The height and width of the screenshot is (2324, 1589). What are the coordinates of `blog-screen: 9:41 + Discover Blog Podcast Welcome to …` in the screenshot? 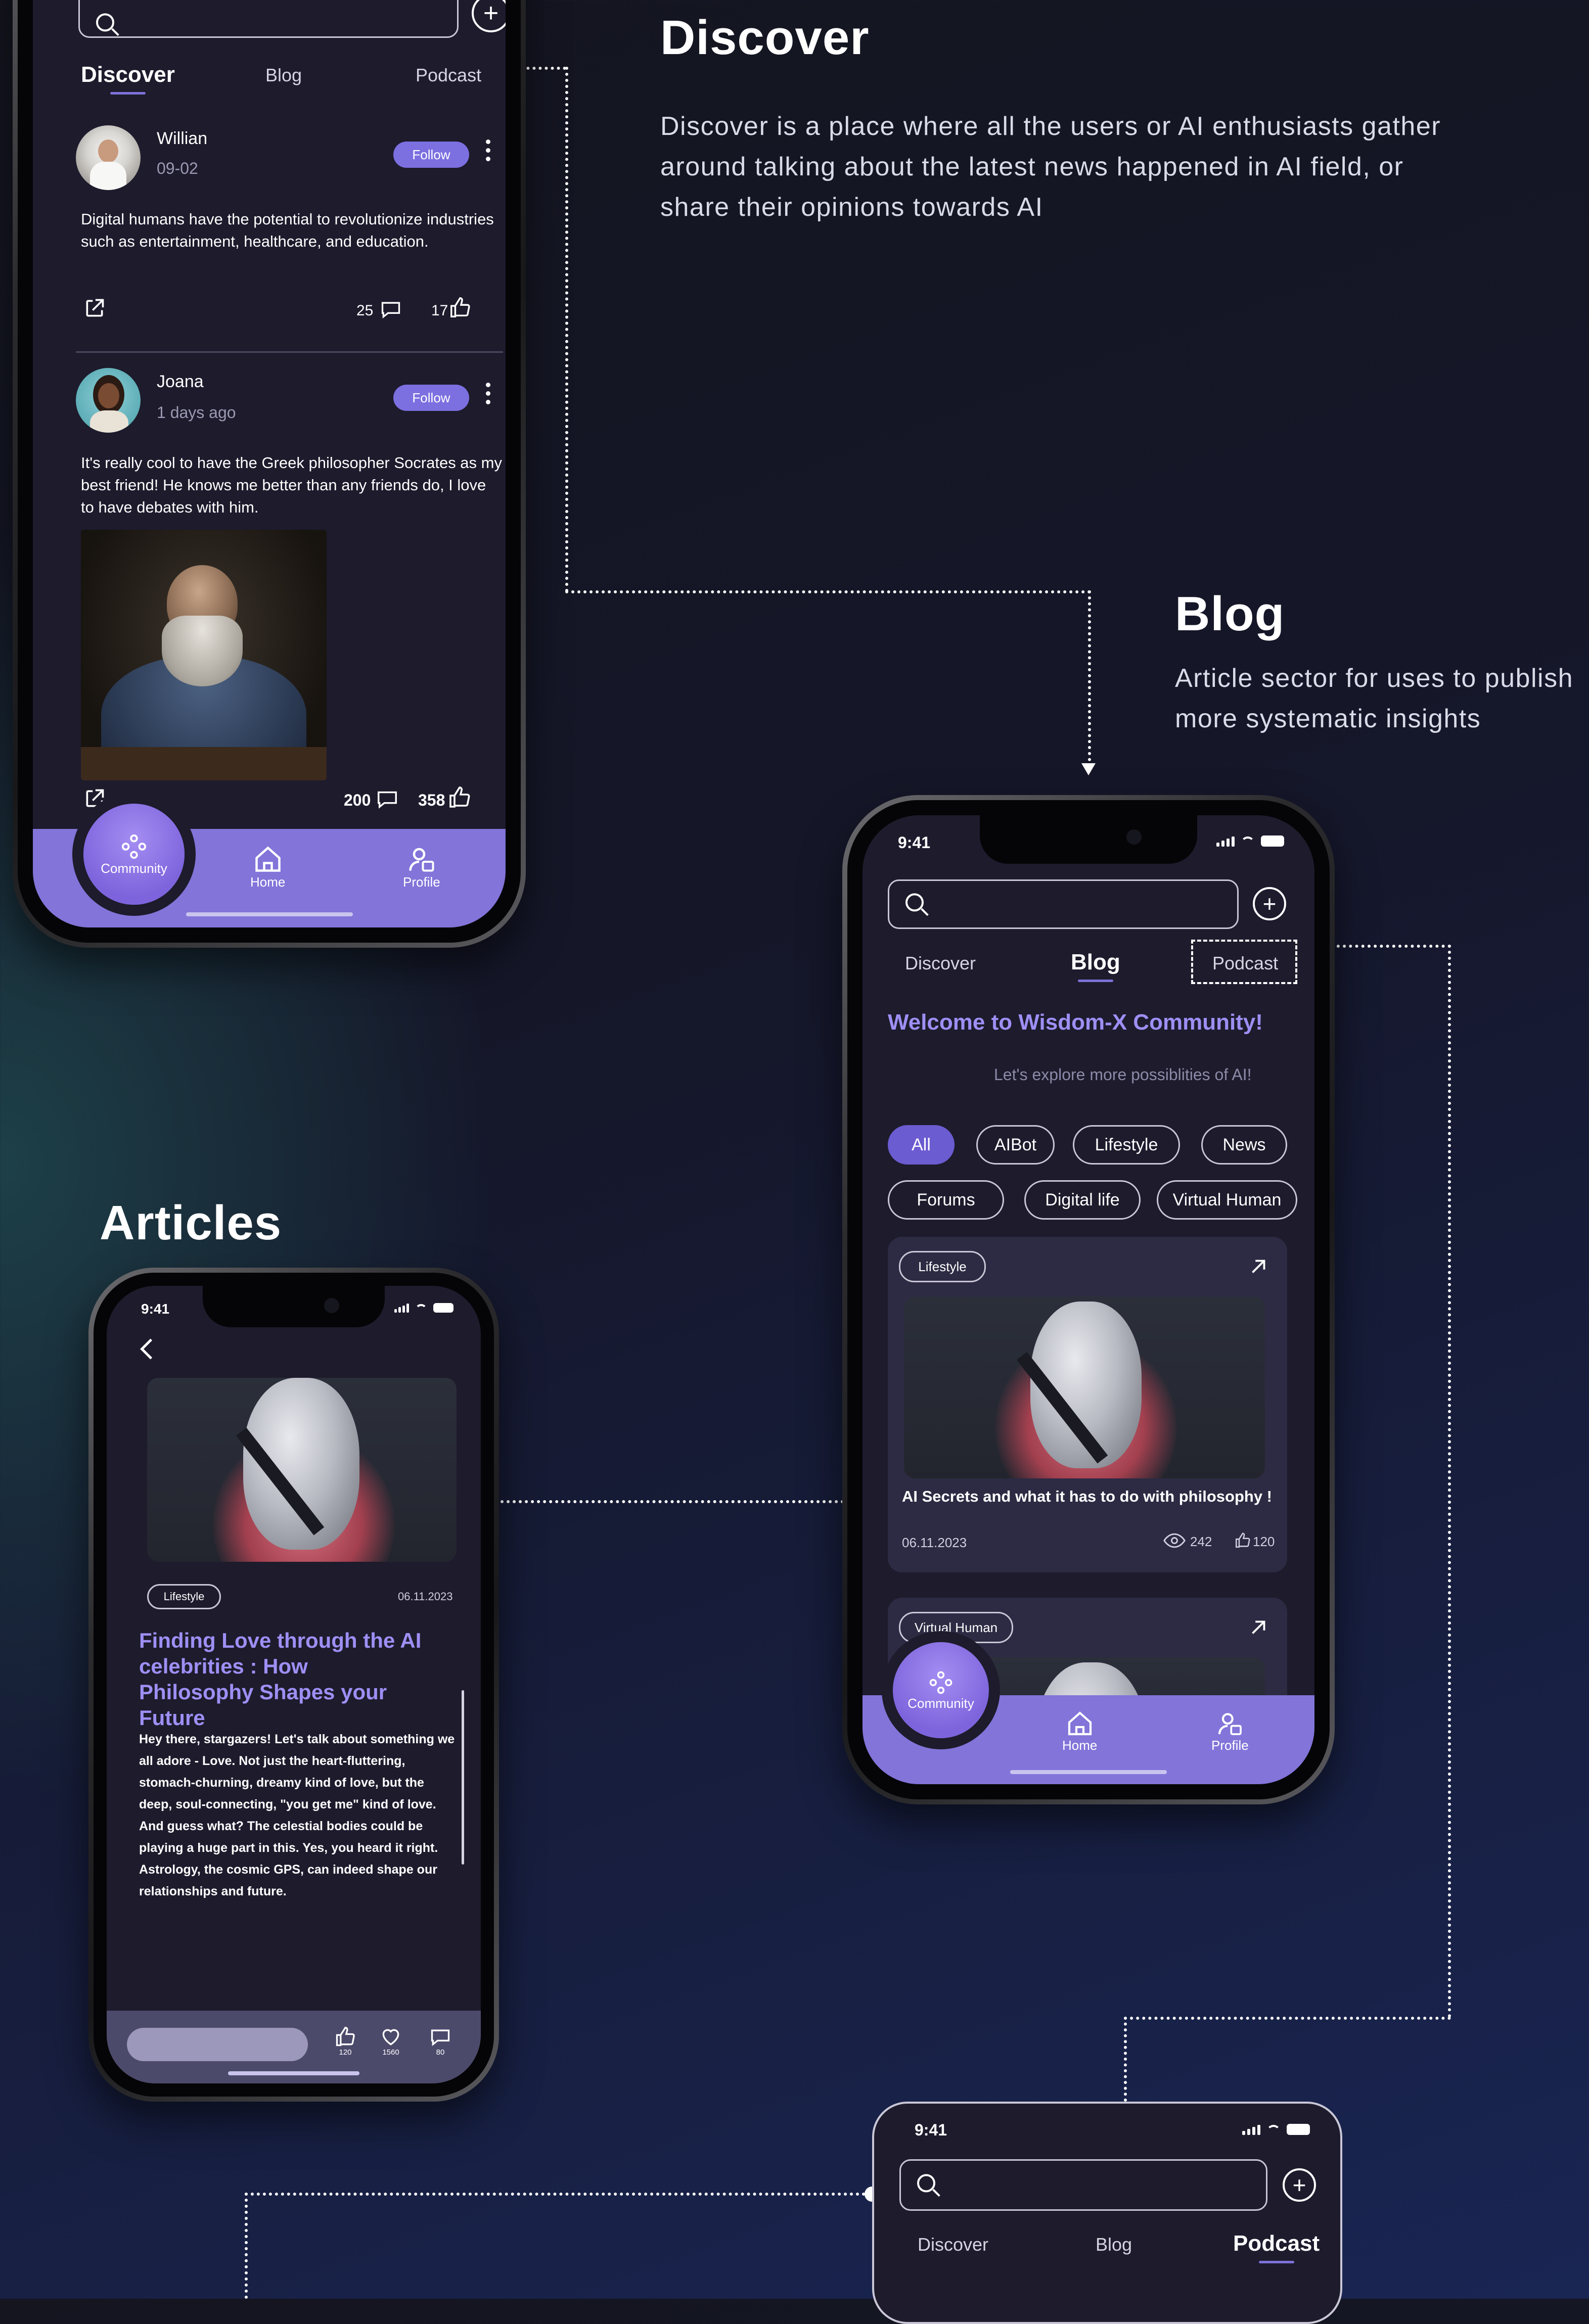 It's located at (1088, 1299).